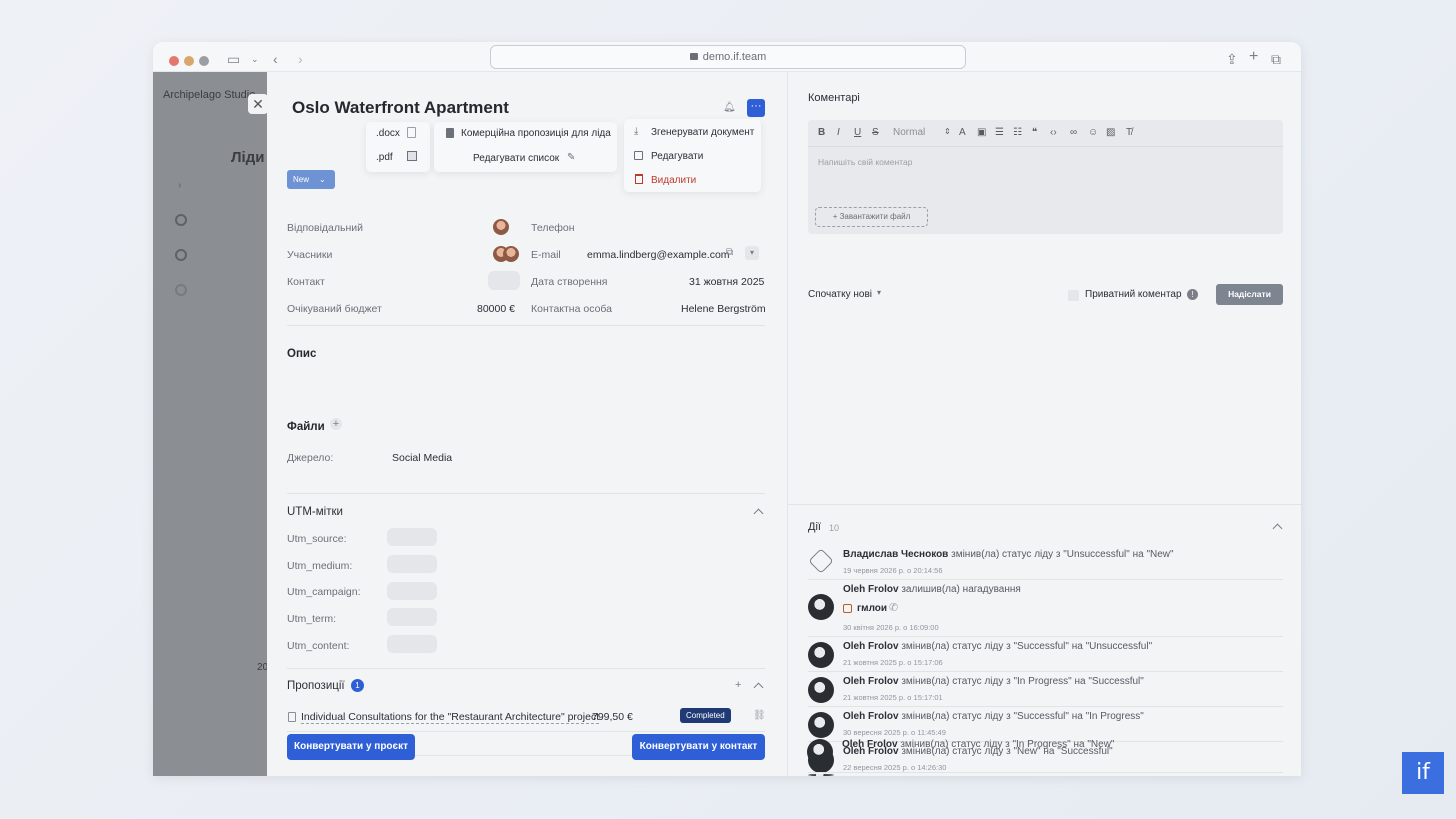  What do you see at coordinates (1249, 294) in the screenshot?
I see `send-comment-button: Надіслати` at bounding box center [1249, 294].